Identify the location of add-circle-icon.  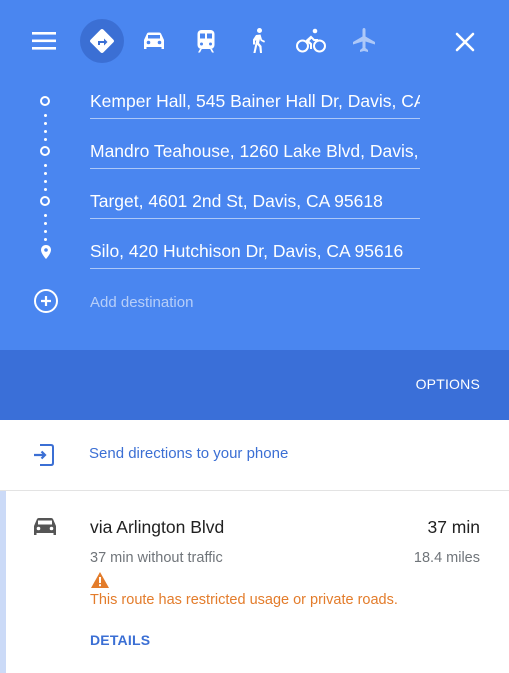
(46, 301).